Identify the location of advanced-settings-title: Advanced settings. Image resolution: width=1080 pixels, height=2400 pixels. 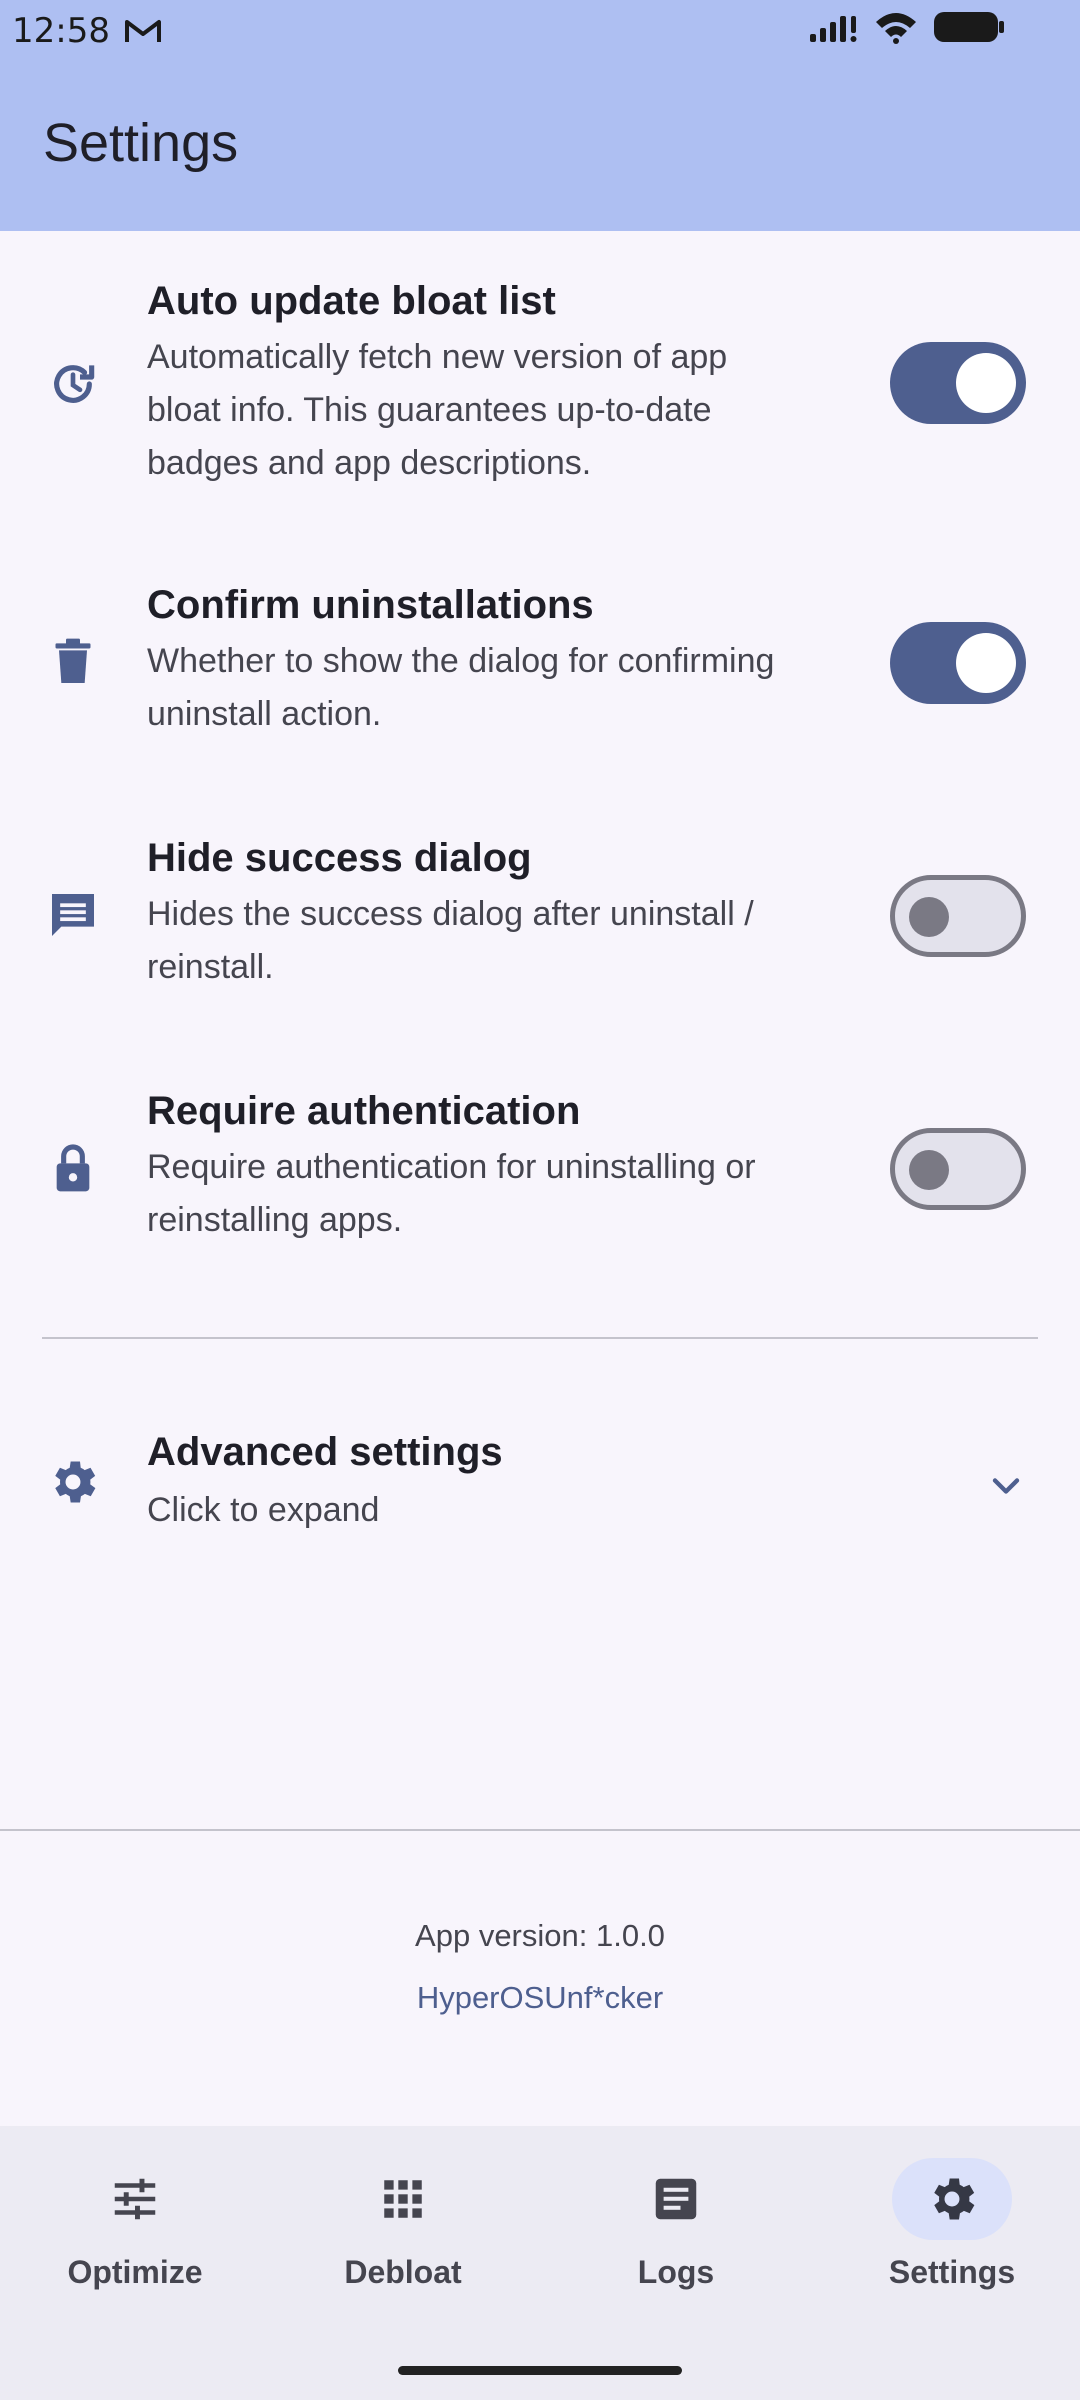
(325, 1452).